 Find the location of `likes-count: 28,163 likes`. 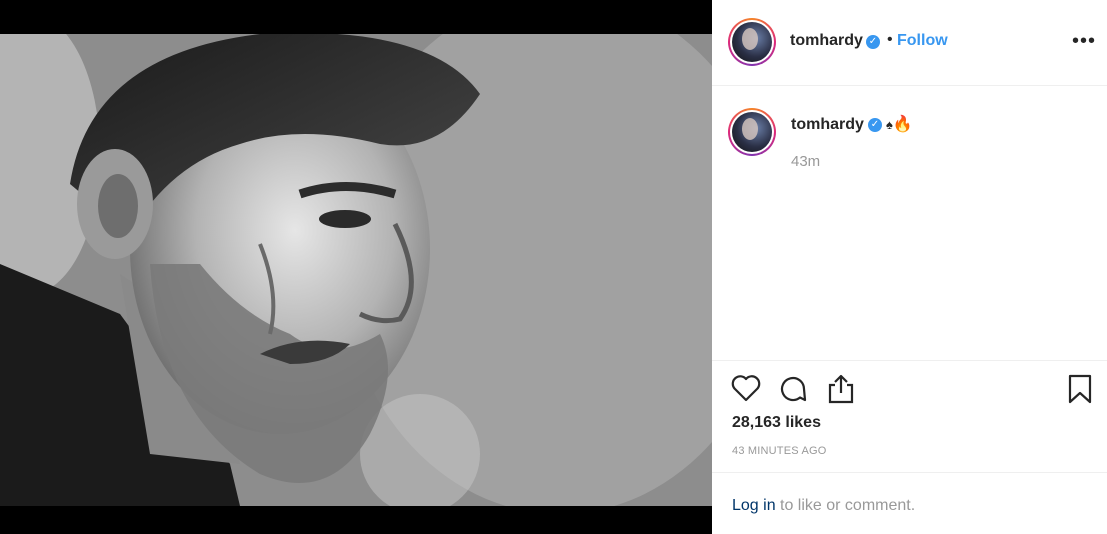

likes-count: 28,163 likes is located at coordinates (776, 423).